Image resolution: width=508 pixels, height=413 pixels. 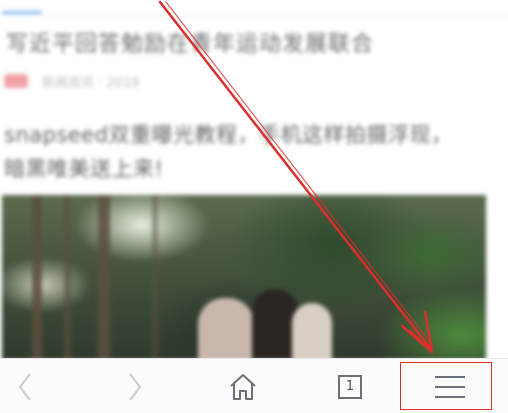 I want to click on forward-button, so click(x=135, y=386).